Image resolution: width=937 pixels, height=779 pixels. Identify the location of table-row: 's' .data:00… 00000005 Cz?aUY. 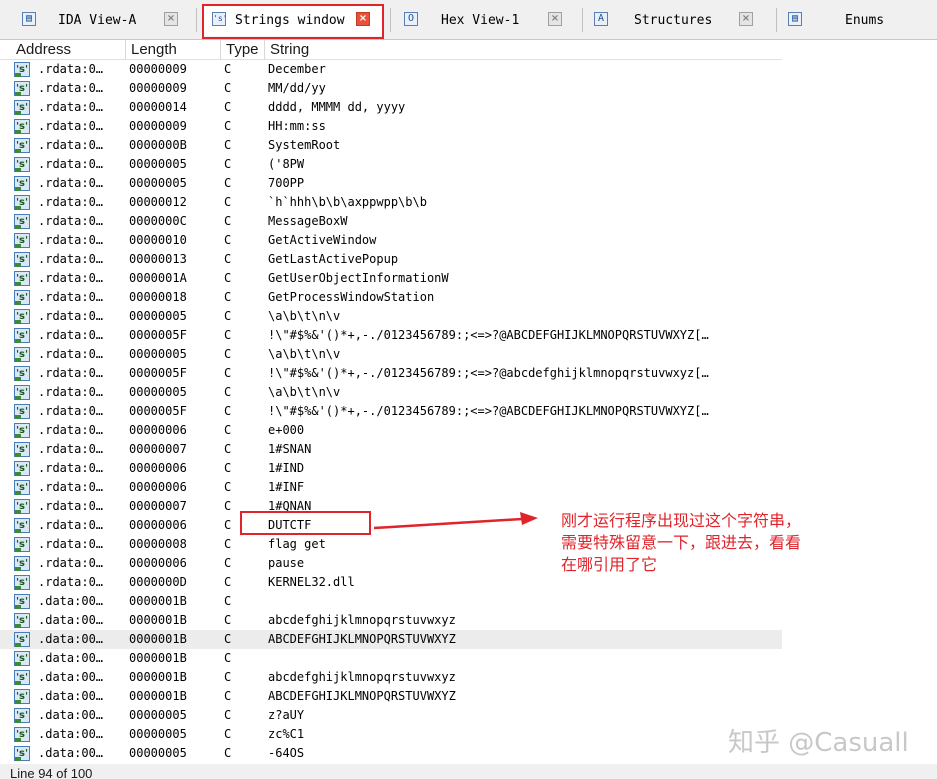
(391, 715).